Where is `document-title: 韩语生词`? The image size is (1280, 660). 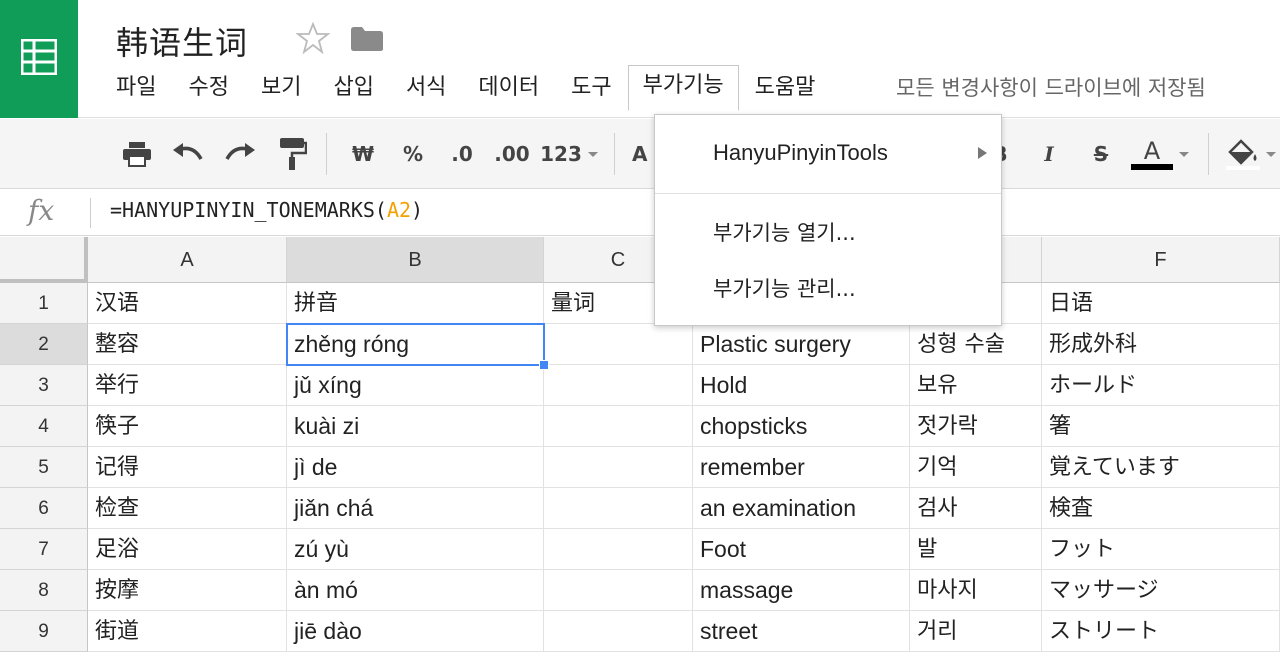
document-title: 韩语生词 is located at coordinates (182, 41).